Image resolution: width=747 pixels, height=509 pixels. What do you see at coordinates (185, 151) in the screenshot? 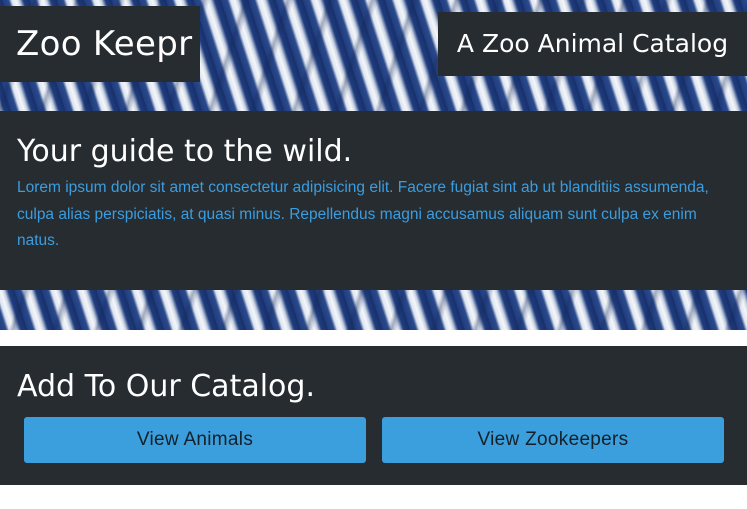
I see `intro-heading: Your guide to the wild.` at bounding box center [185, 151].